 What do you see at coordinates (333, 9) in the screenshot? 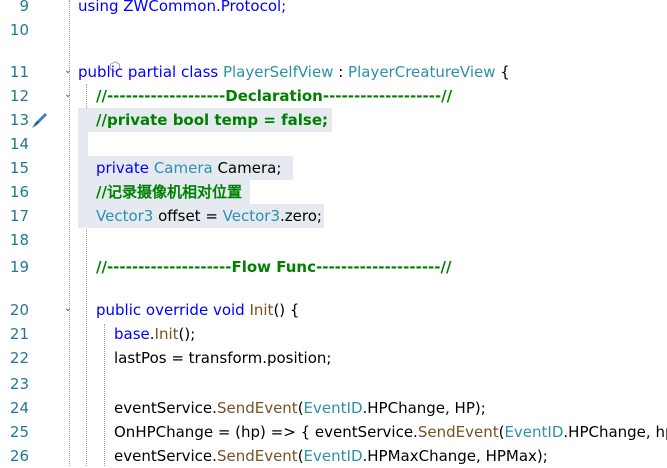
I see `code-line: 9 using ZWCommon.Protocol;` at bounding box center [333, 9].